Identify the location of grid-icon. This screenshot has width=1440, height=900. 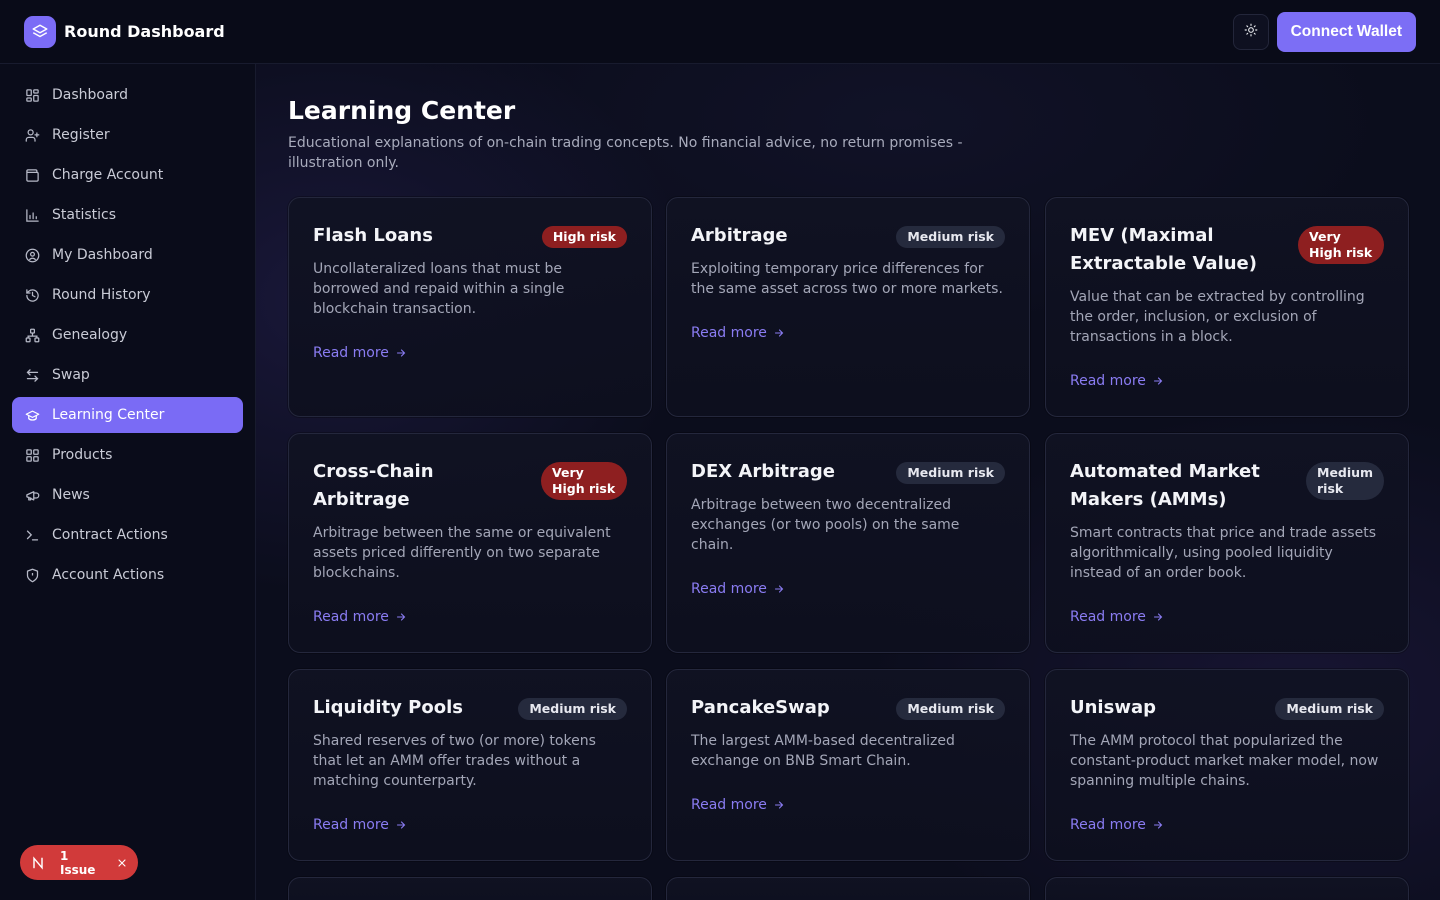
(32, 455).